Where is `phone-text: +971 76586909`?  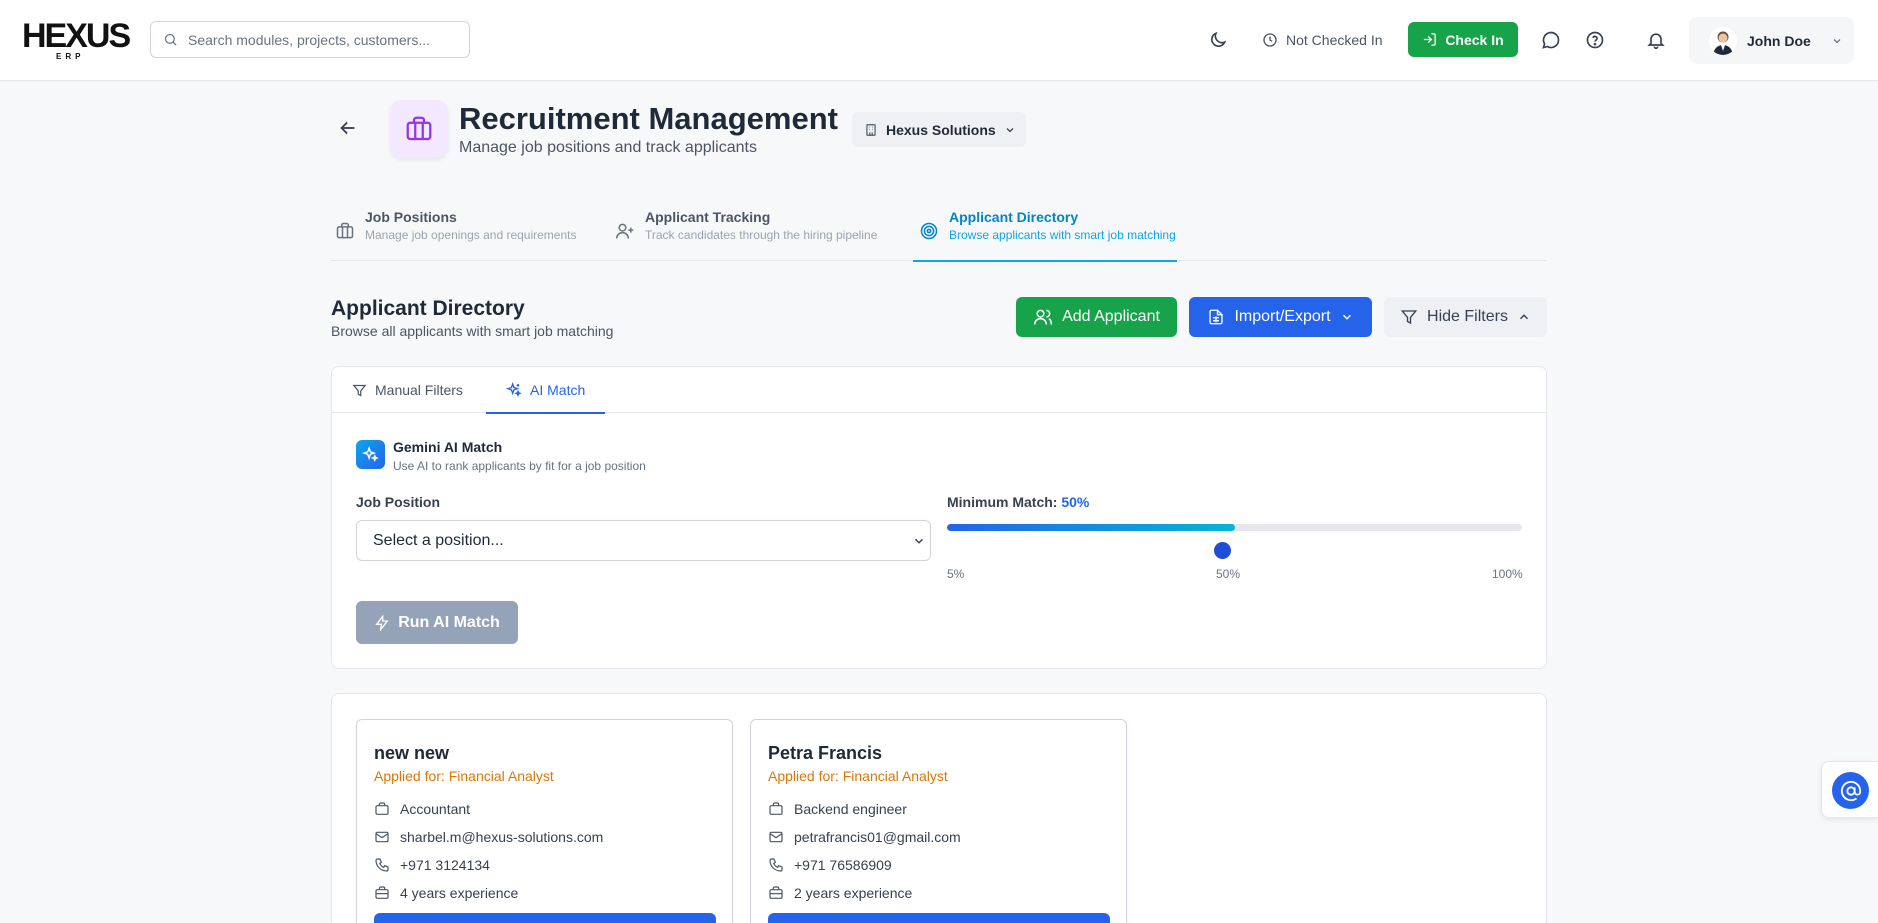
phone-text: +971 76586909 is located at coordinates (843, 865).